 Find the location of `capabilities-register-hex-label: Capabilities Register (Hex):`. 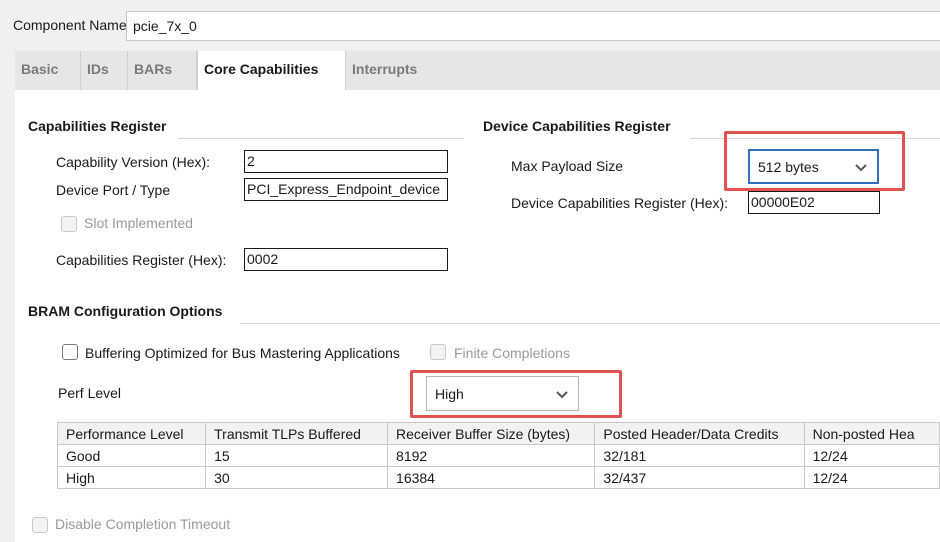

capabilities-register-hex-label: Capabilities Register (Hex): is located at coordinates (141, 260).